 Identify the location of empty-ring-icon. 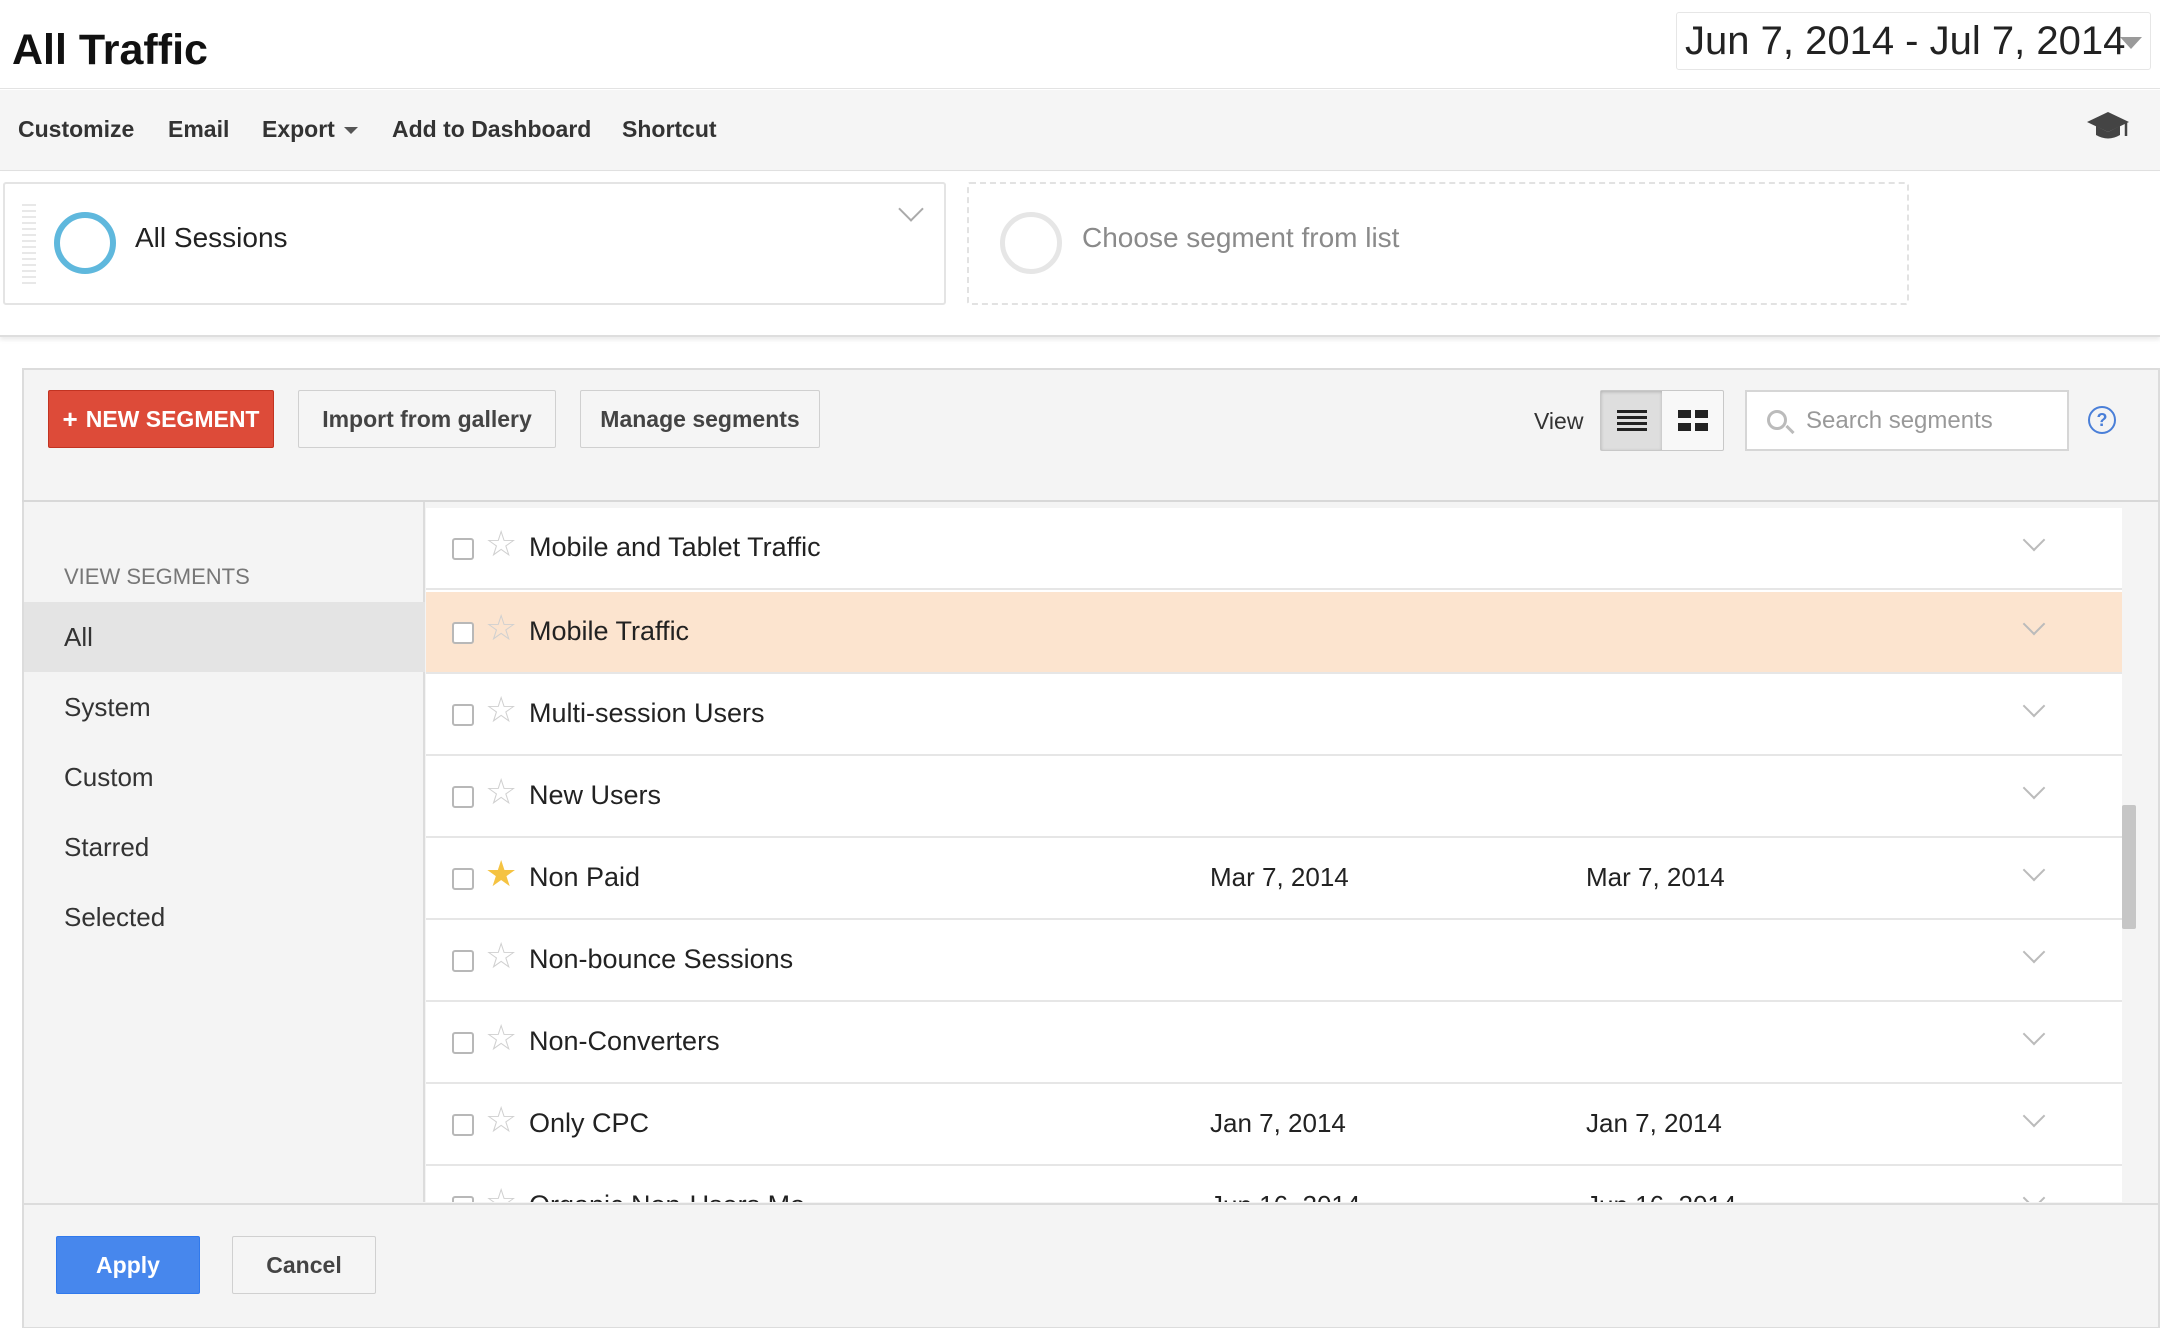
(1031, 243).